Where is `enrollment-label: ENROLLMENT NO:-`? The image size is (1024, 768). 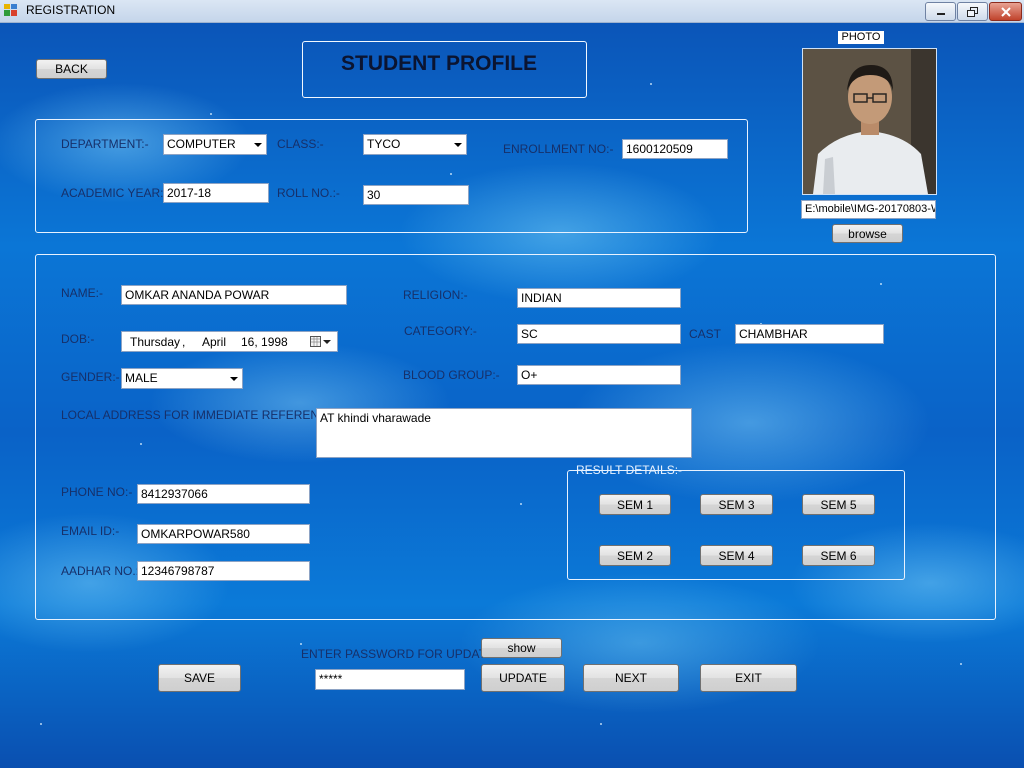
enrollment-label: ENROLLMENT NO:- is located at coordinates (558, 149).